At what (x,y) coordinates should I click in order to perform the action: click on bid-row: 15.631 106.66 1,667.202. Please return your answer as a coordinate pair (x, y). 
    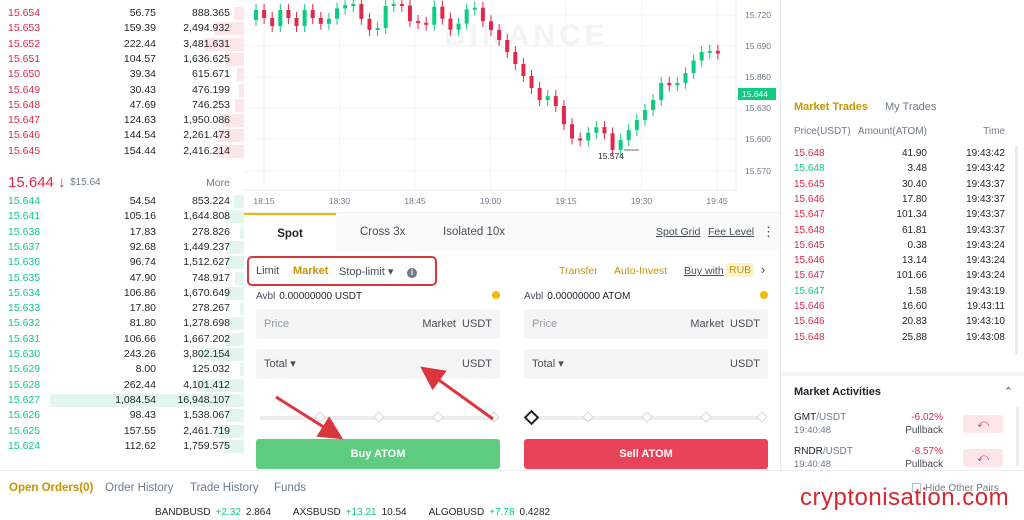
    Looking at the image, I should click on (122, 339).